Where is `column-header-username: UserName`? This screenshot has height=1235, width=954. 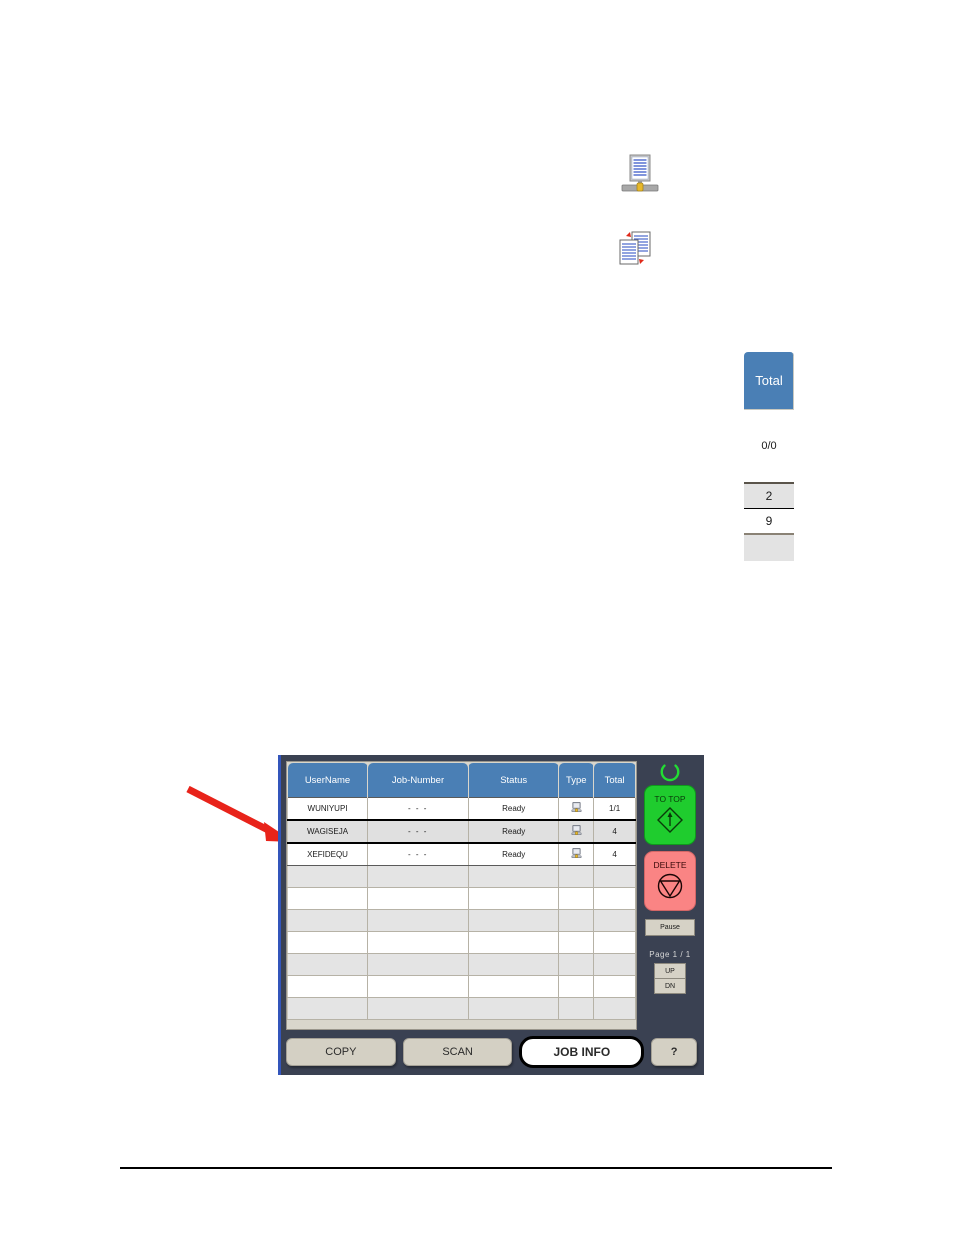 column-header-username: UserName is located at coordinates (327, 780).